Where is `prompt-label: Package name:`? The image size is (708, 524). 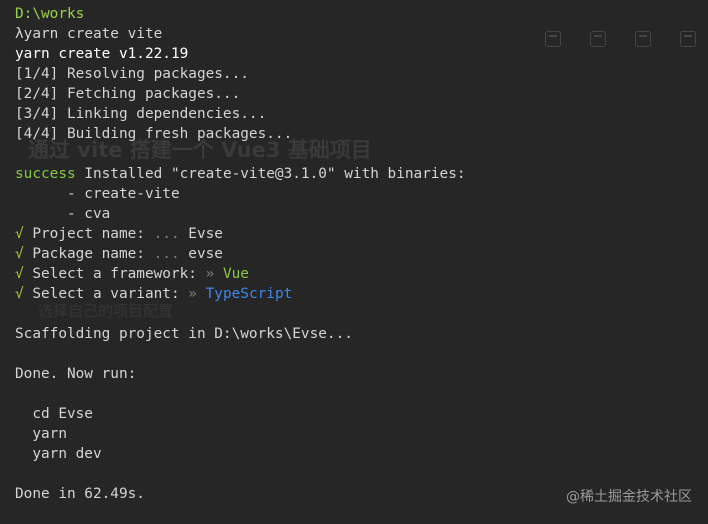 prompt-label: Package name: is located at coordinates (88, 254).